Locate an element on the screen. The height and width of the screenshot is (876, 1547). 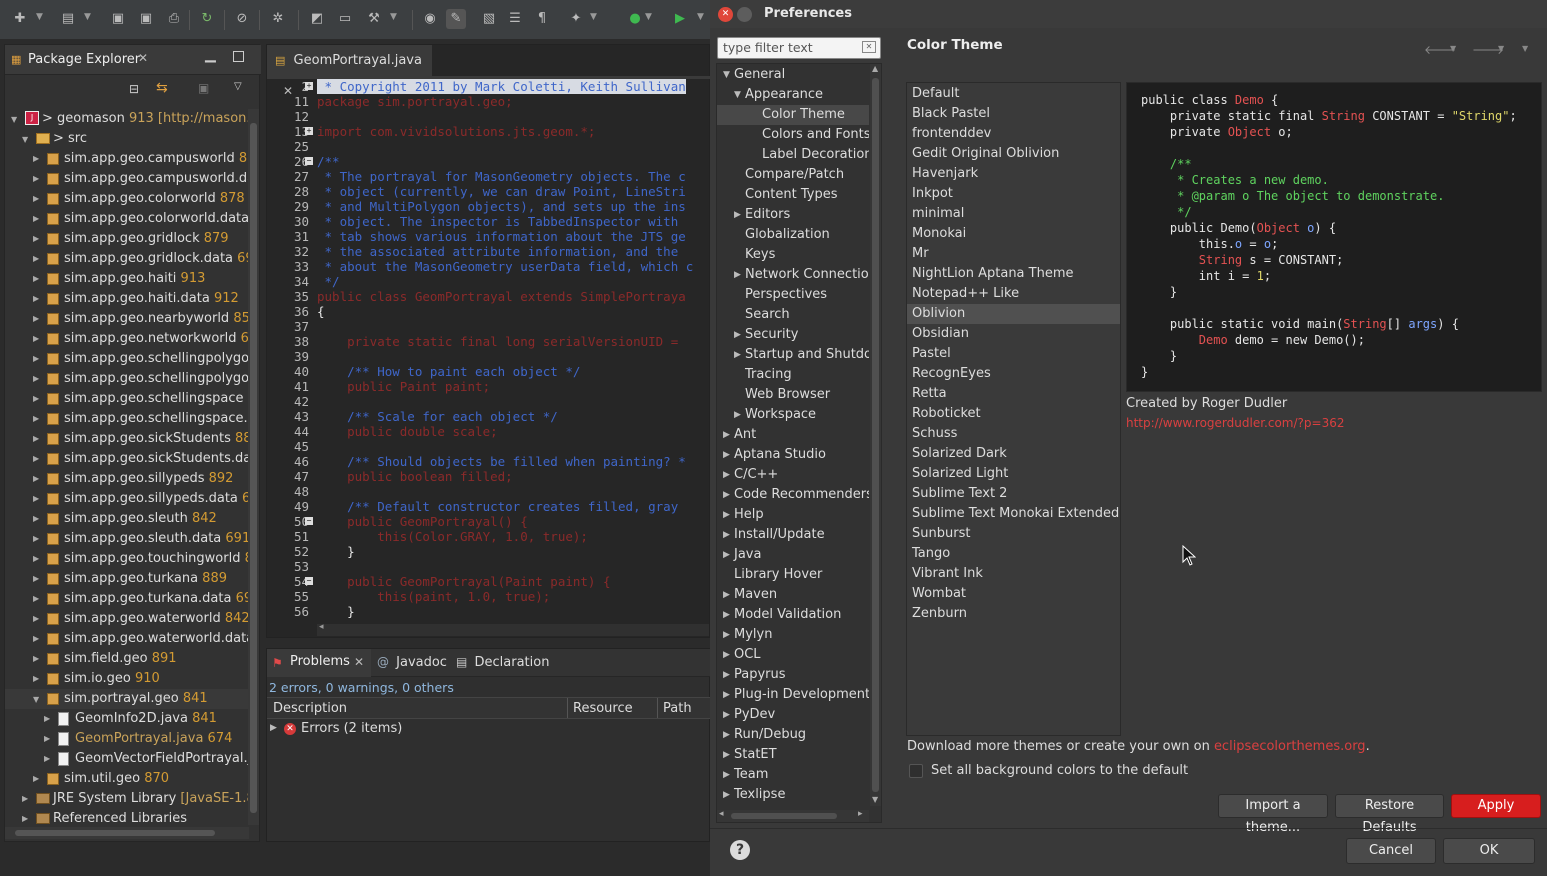
tree-row: ▶ JRE System Library [JavaSE-1.8] is located at coordinates (127, 799).